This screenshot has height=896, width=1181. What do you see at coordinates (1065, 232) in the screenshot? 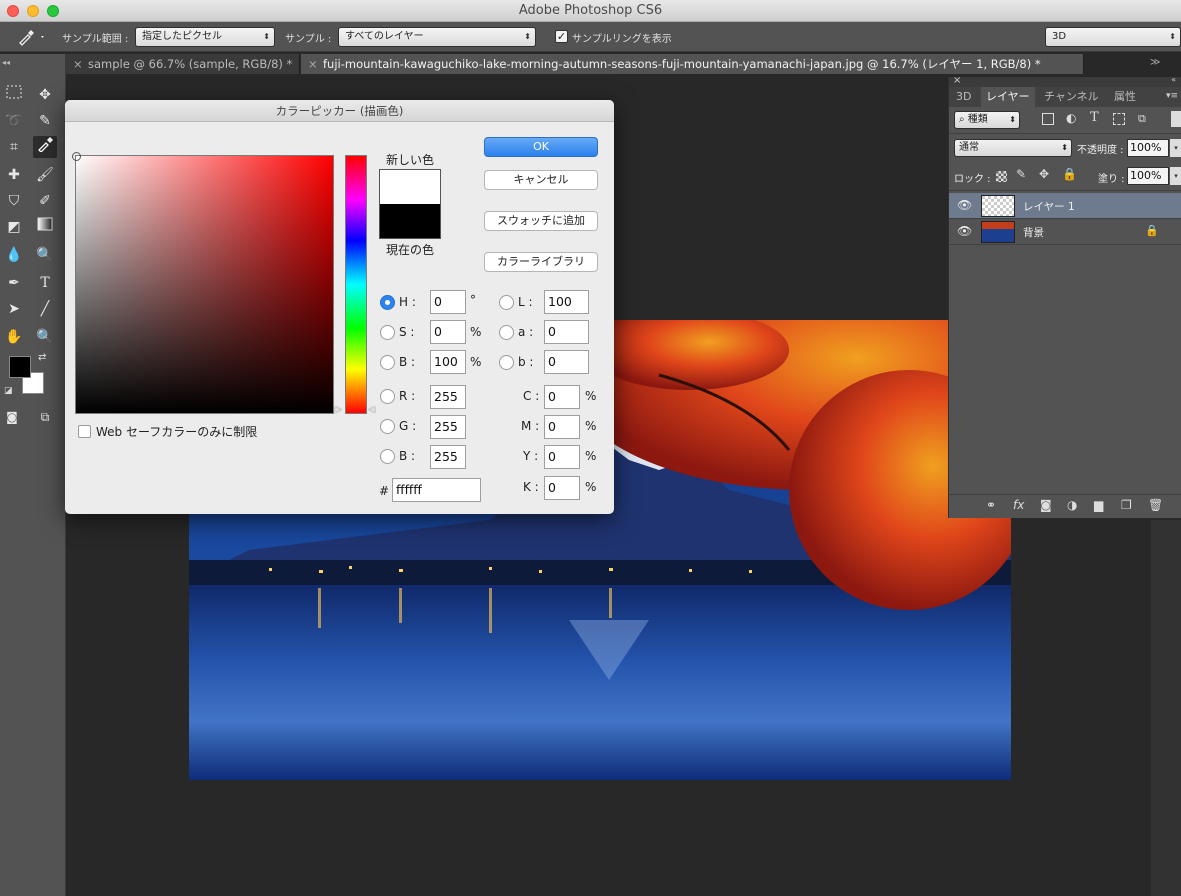
I see `layer-row-background: 👁 背景 🔒` at bounding box center [1065, 232].